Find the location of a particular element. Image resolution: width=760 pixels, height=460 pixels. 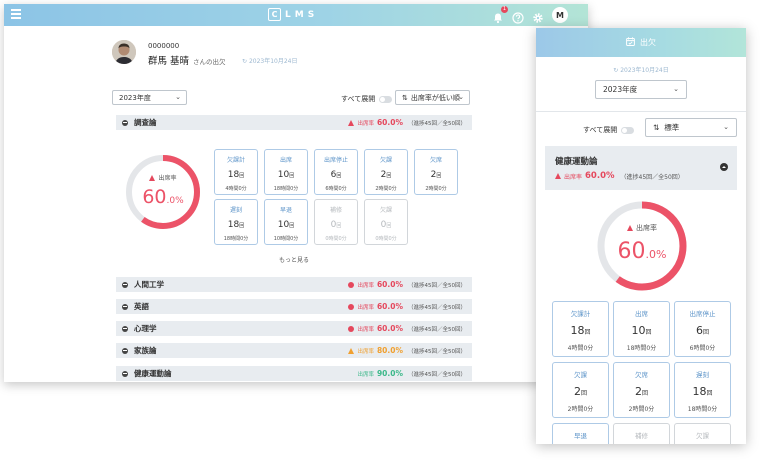

stat-duration: 0時間0分 is located at coordinates (386, 239).